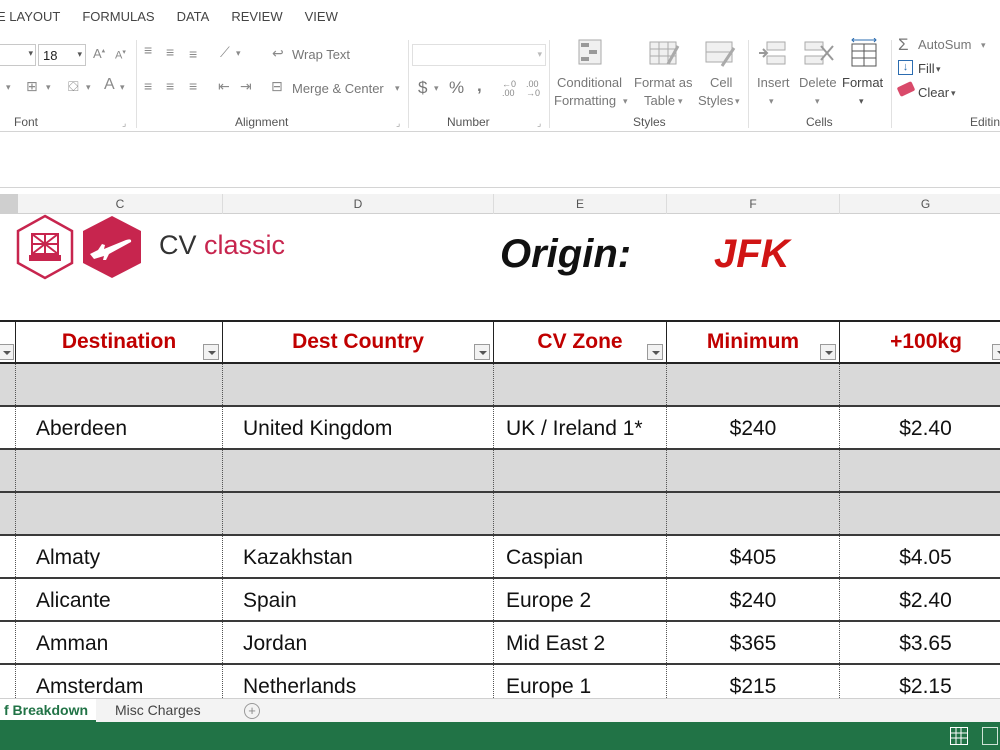  What do you see at coordinates (580, 556) in the screenshot?
I see `zone-cell: Caspian` at bounding box center [580, 556].